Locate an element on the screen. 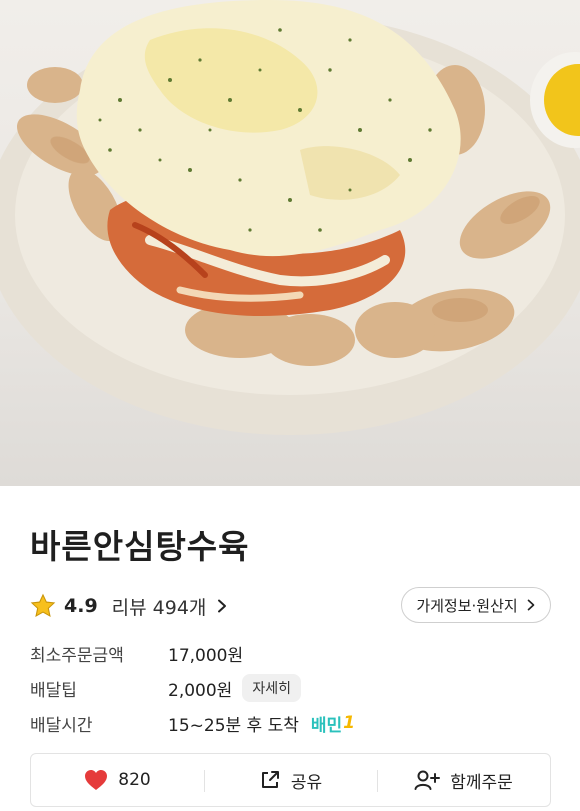 The height and width of the screenshot is (811, 580). min-order-label: 최소주문금액 is located at coordinates (77, 655).